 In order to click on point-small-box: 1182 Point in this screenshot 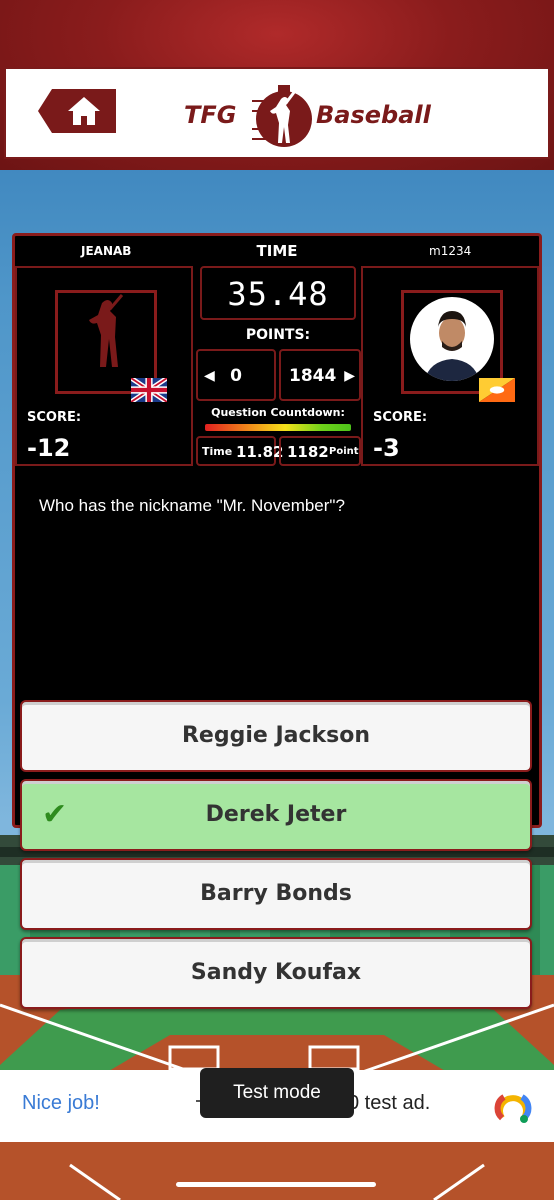, I will do `click(320, 451)`.